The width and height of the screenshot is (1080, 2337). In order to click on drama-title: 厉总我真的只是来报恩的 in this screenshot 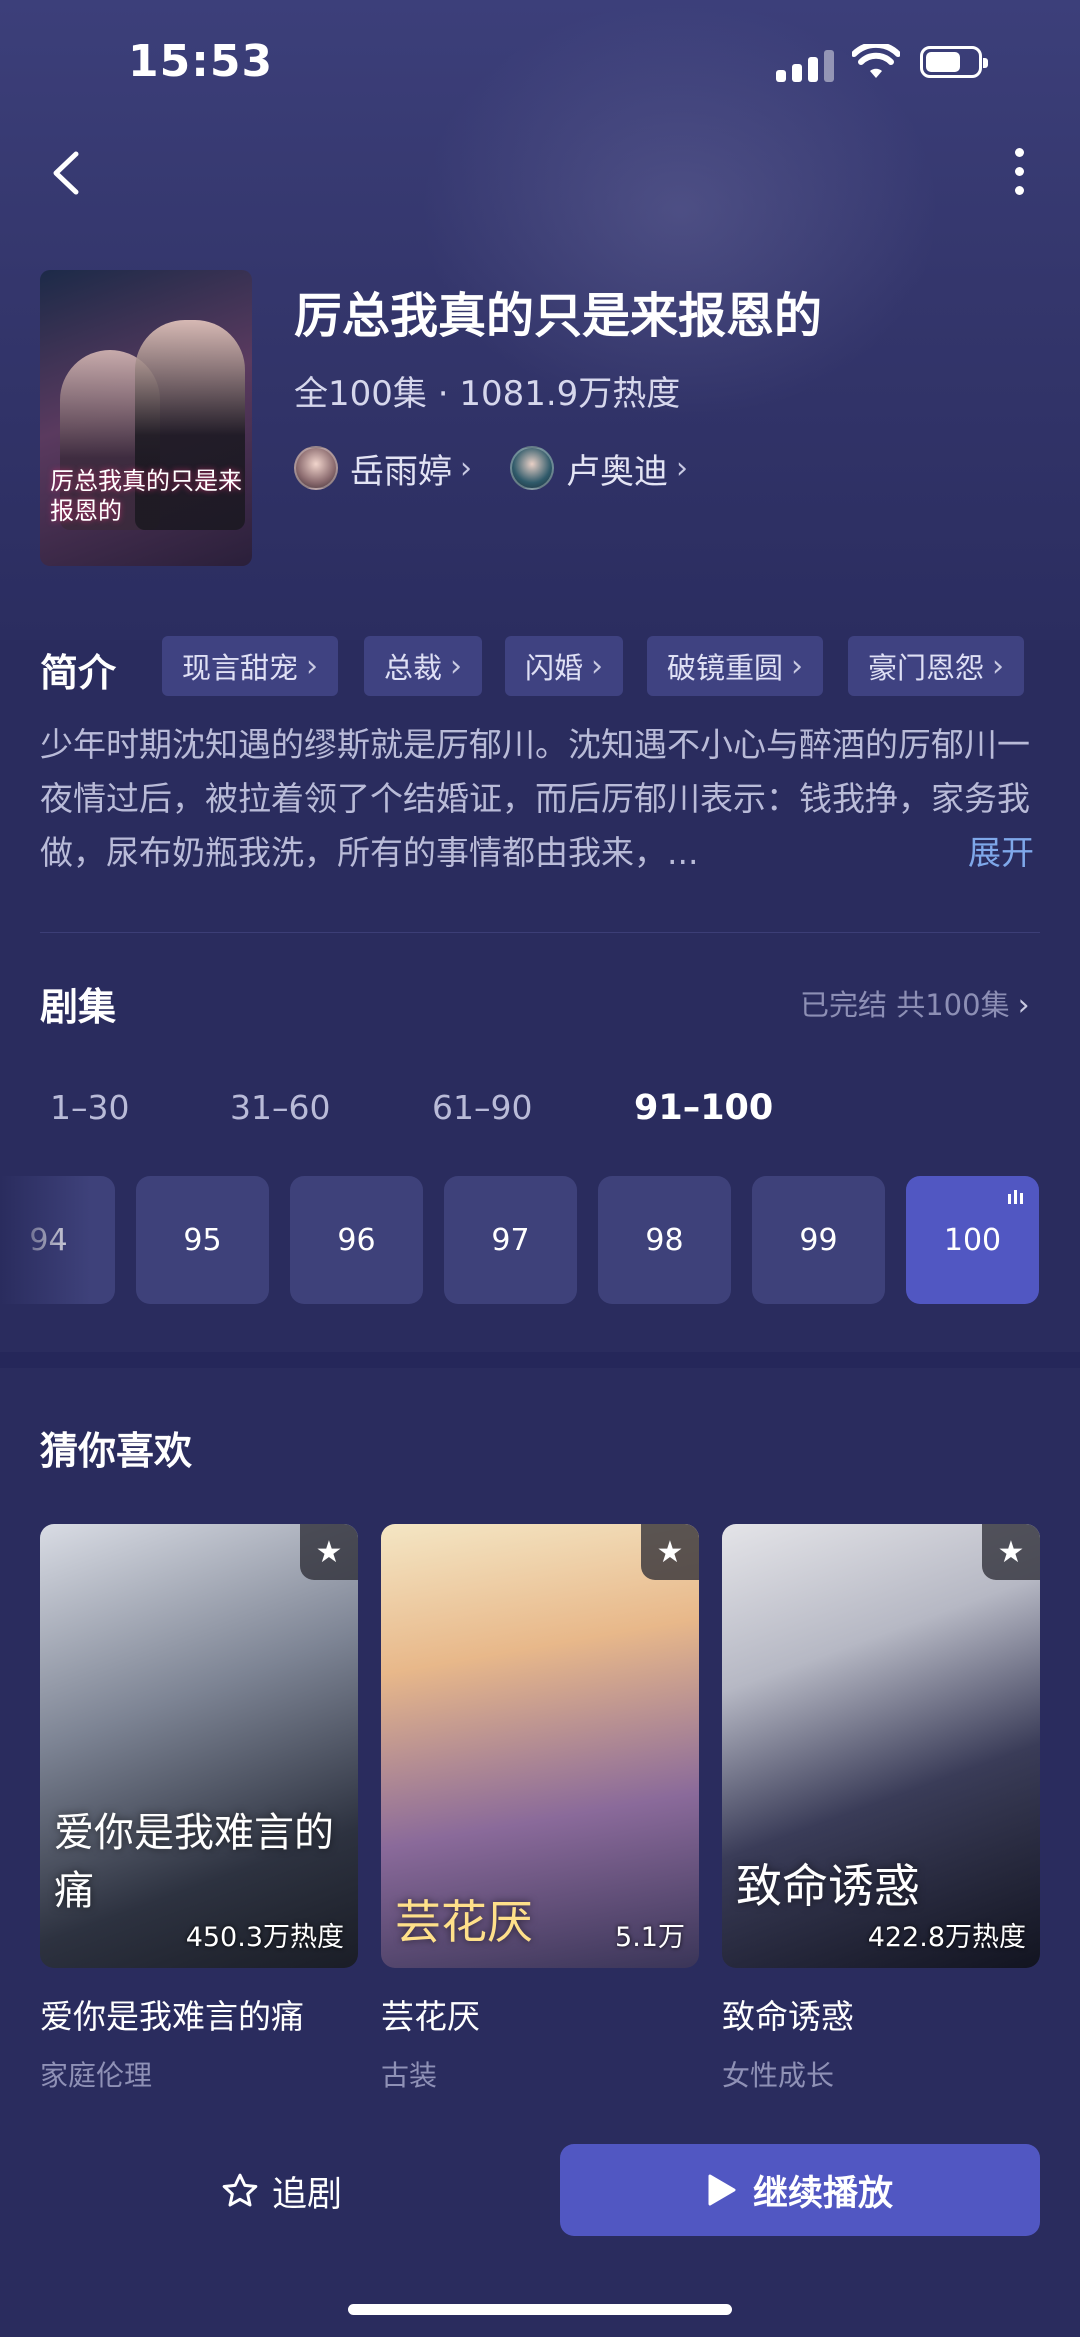, I will do `click(558, 316)`.